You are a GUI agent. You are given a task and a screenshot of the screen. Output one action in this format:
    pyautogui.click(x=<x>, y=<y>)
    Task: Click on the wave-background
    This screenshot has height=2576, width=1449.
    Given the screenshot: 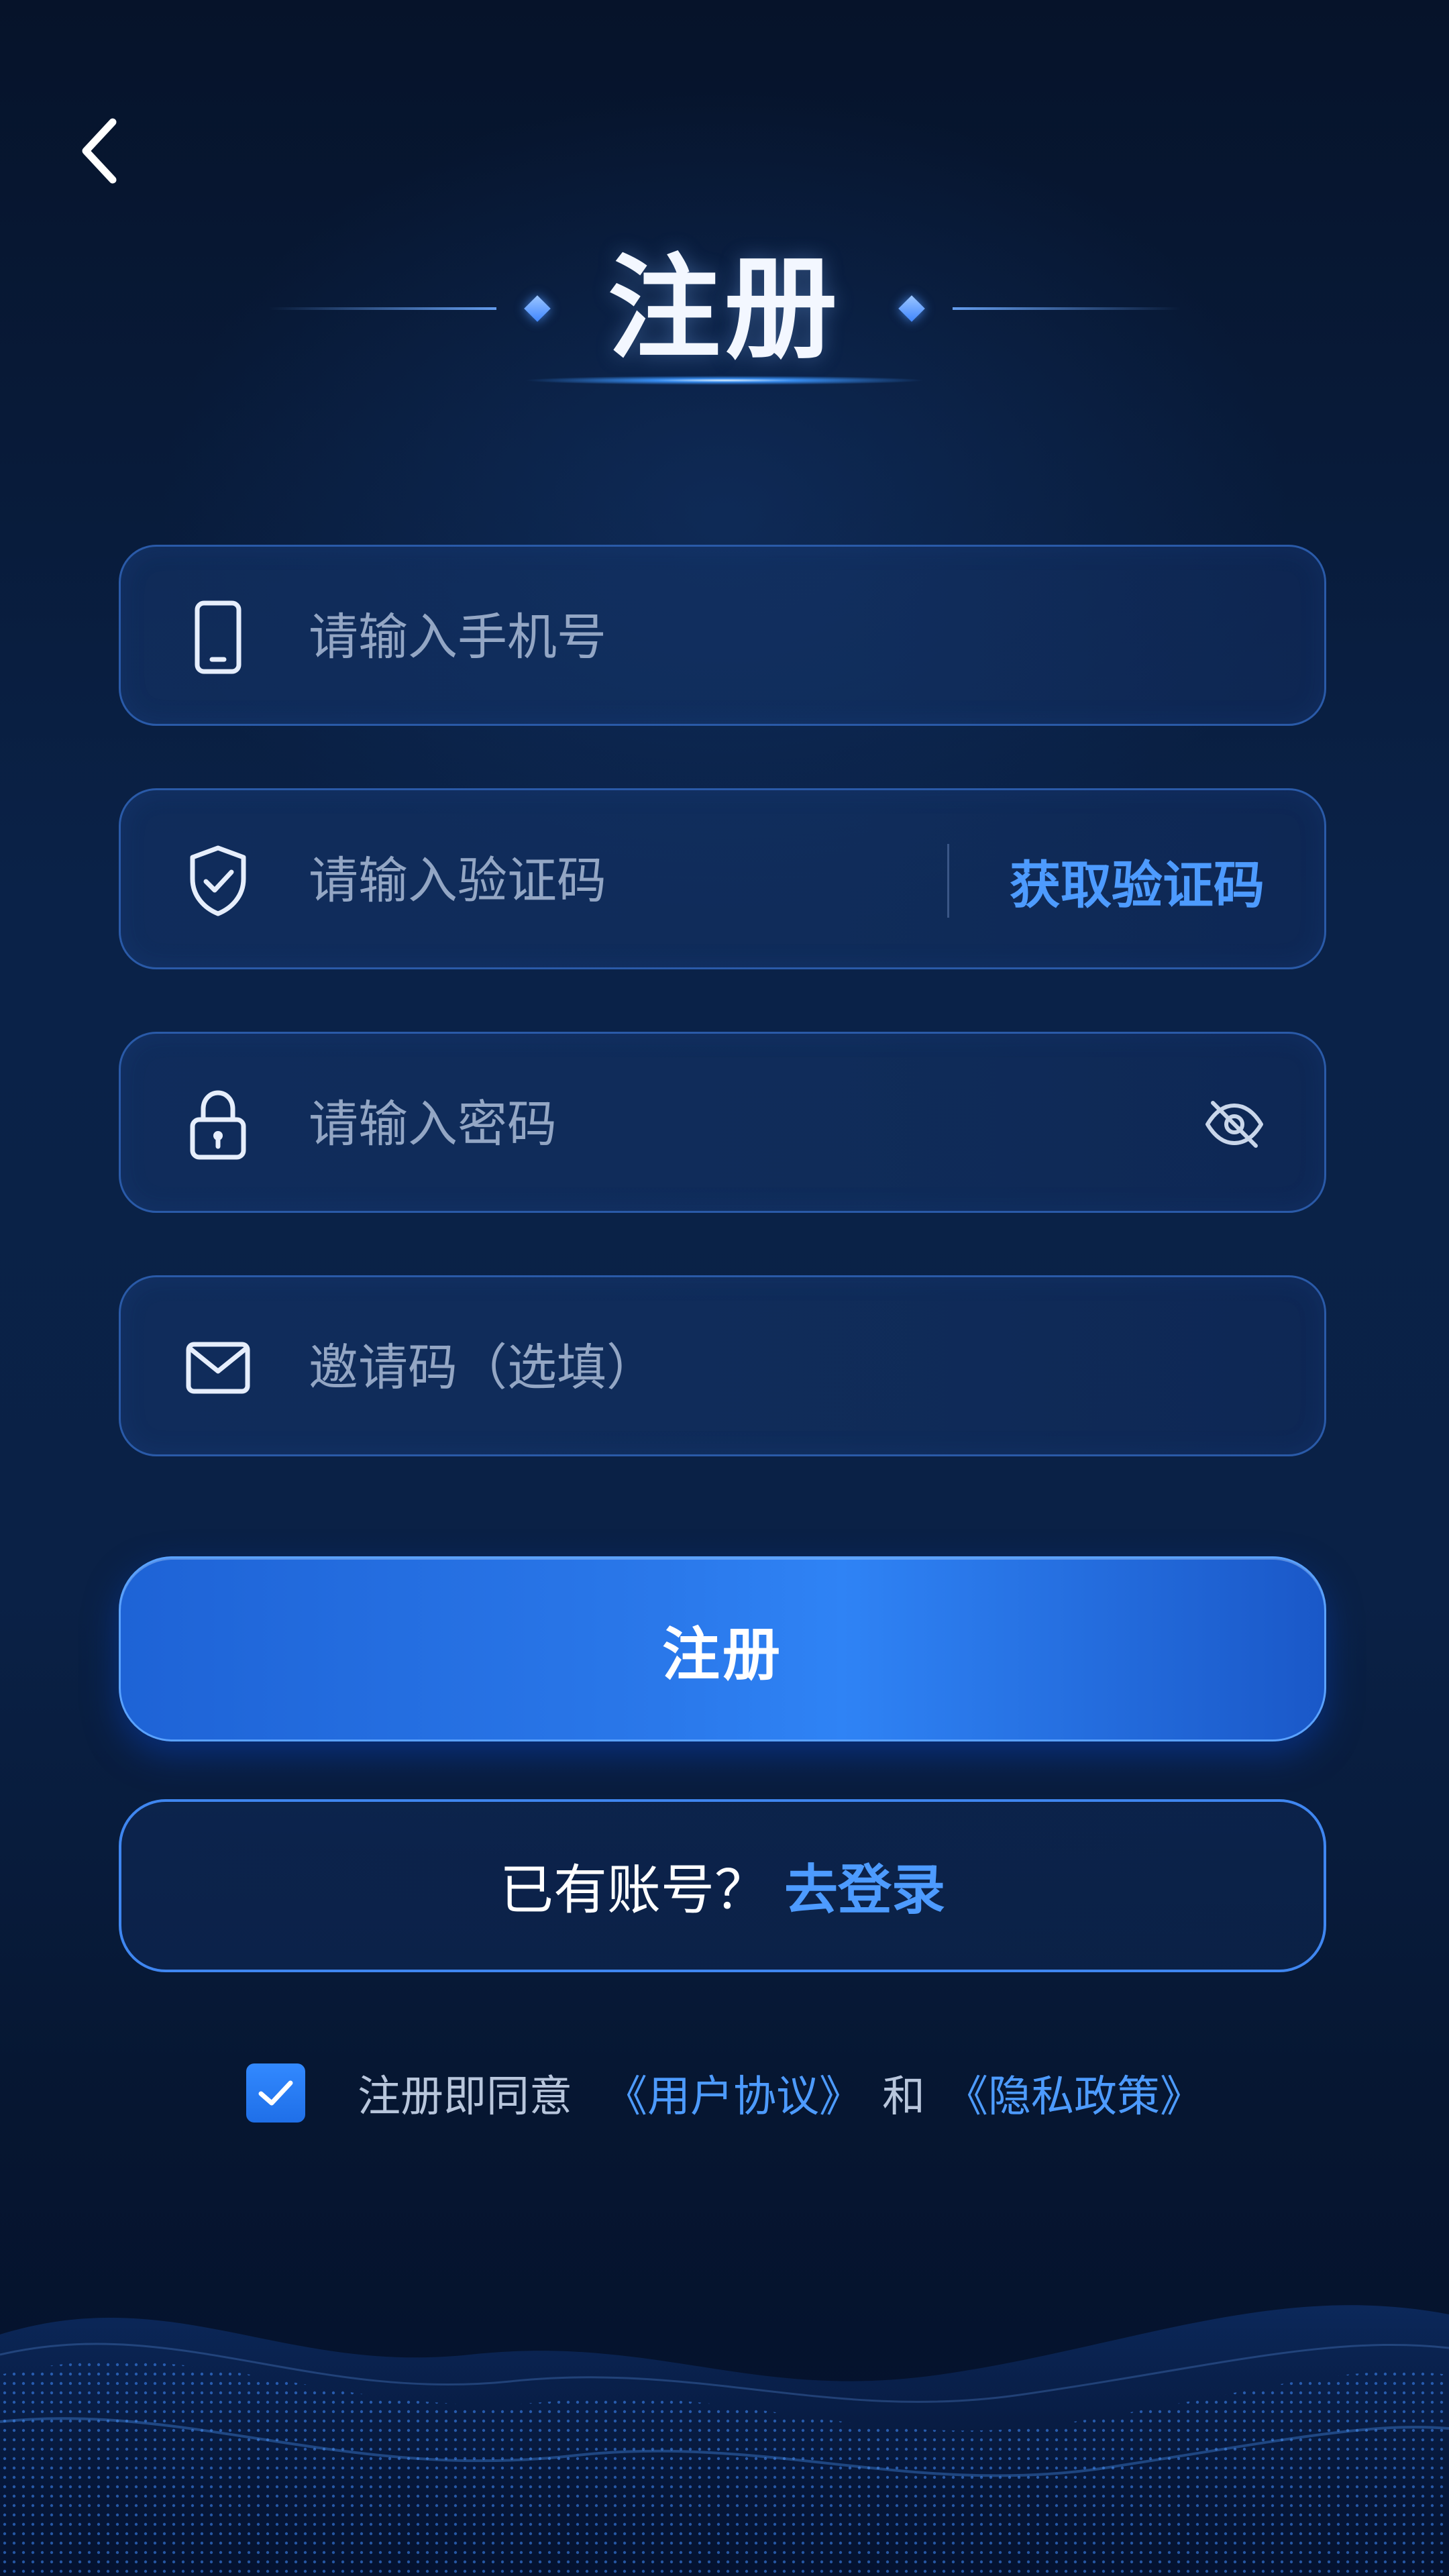 What is the action you would take?
    pyautogui.click(x=724, y=2440)
    